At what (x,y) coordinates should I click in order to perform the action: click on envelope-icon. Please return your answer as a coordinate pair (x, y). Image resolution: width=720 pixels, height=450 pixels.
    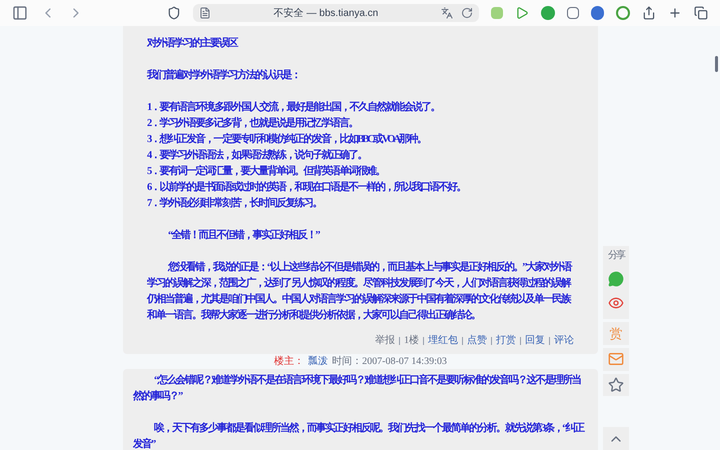
    Looking at the image, I should click on (616, 359).